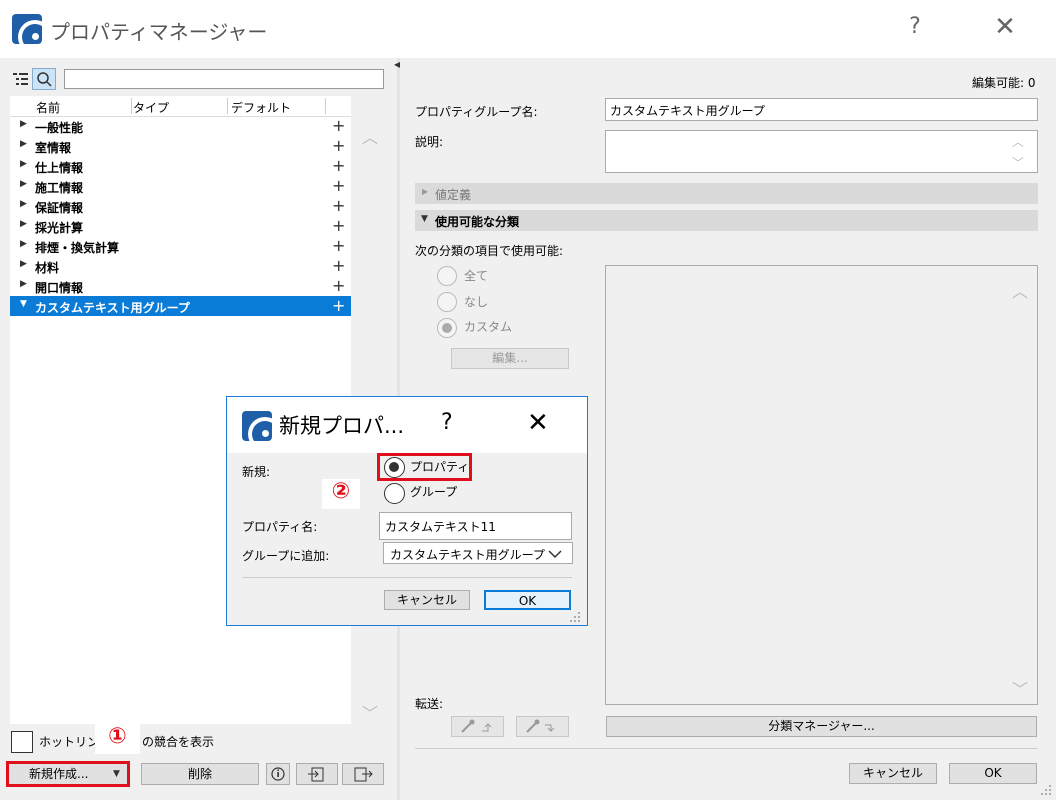 The height and width of the screenshot is (800, 1056). What do you see at coordinates (151, 107) in the screenshot?
I see `column-type-header: タイプ` at bounding box center [151, 107].